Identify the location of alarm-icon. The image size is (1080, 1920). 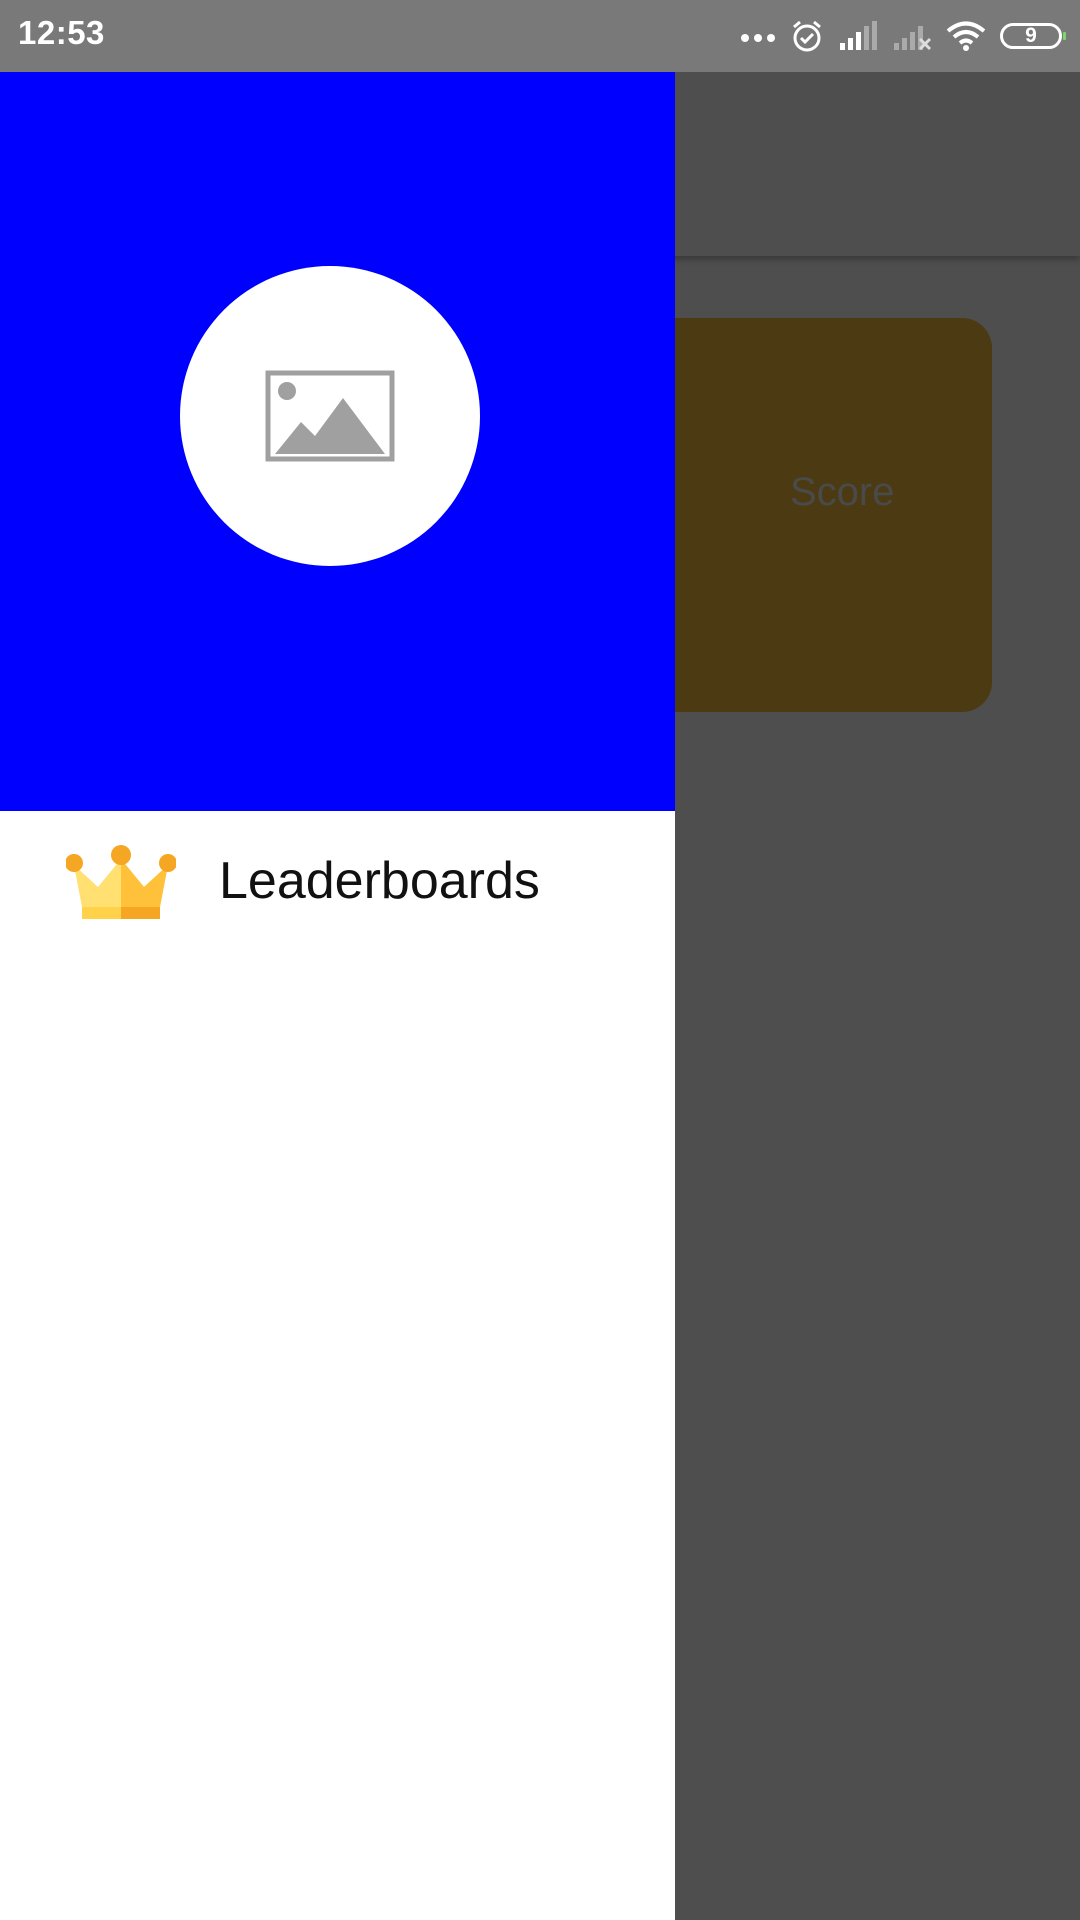
(807, 36).